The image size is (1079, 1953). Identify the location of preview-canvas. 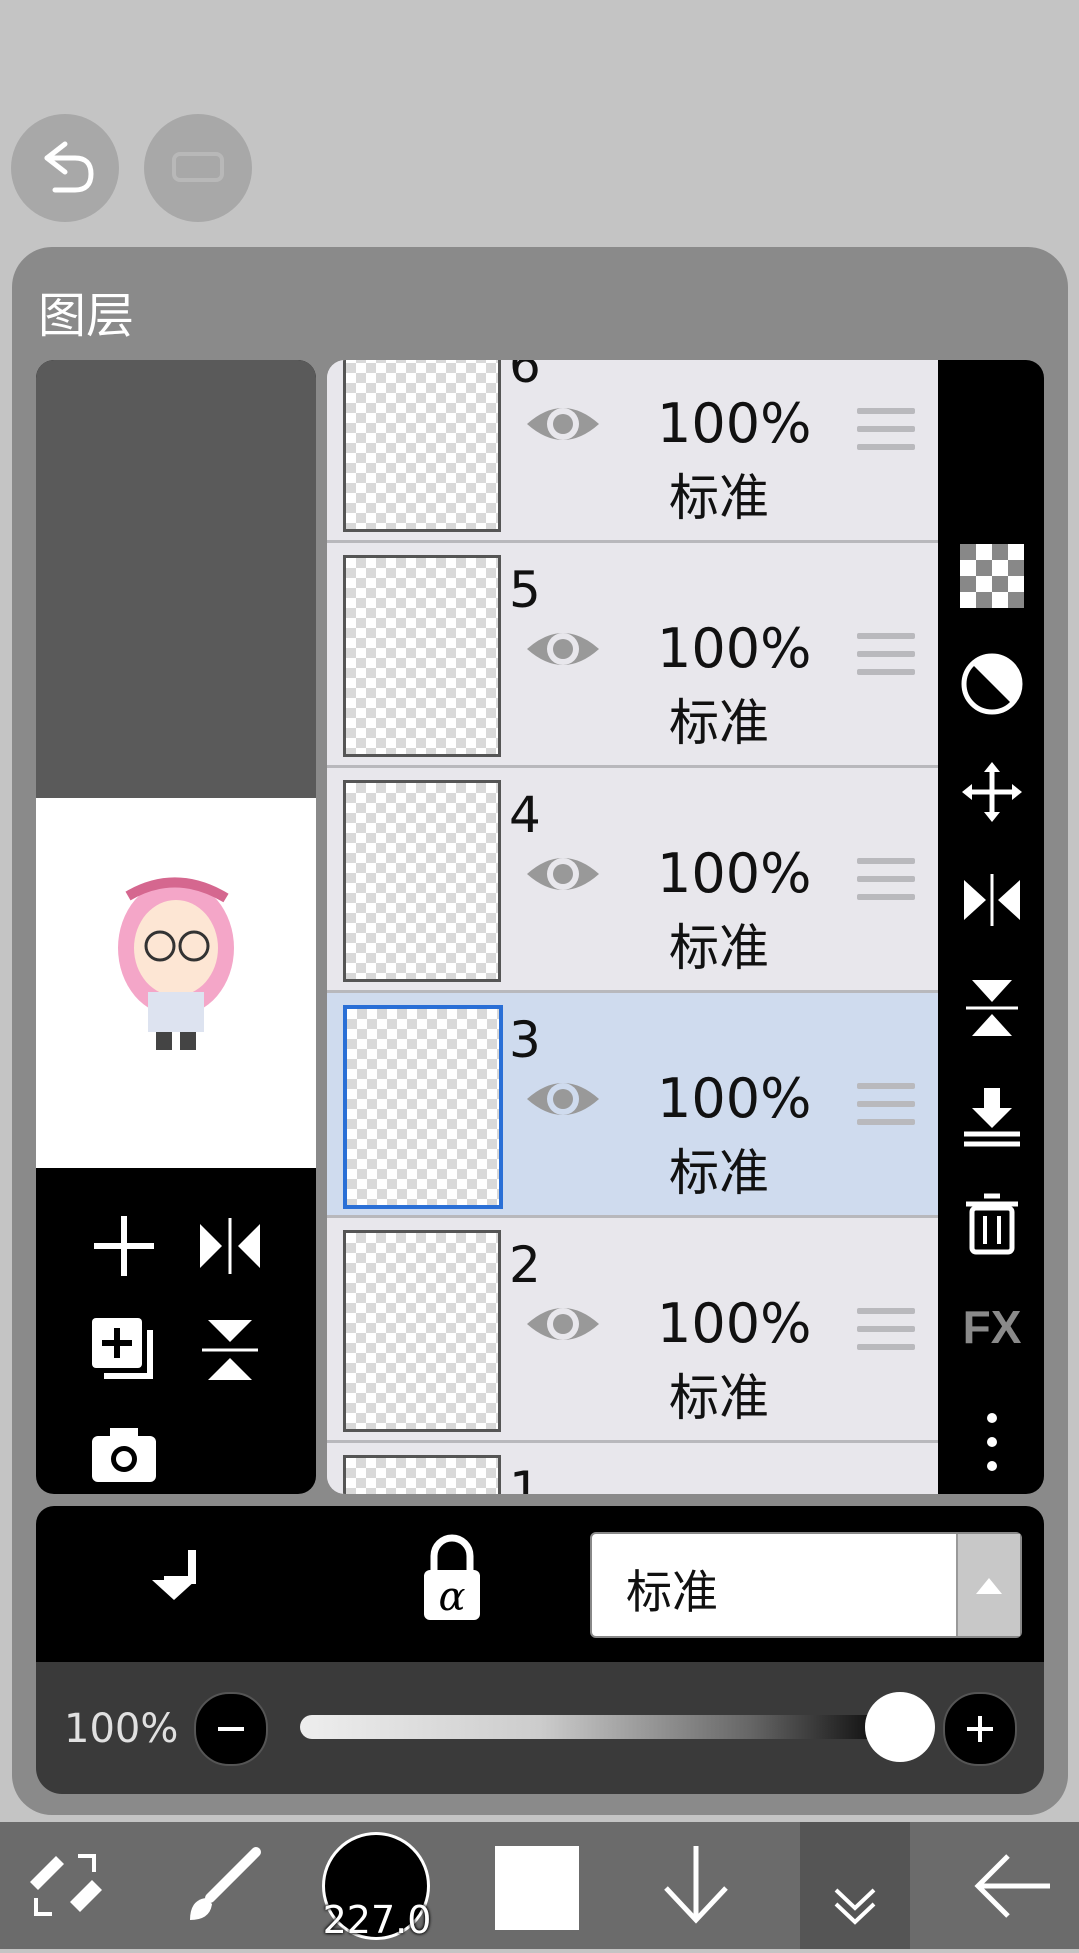
(176, 983).